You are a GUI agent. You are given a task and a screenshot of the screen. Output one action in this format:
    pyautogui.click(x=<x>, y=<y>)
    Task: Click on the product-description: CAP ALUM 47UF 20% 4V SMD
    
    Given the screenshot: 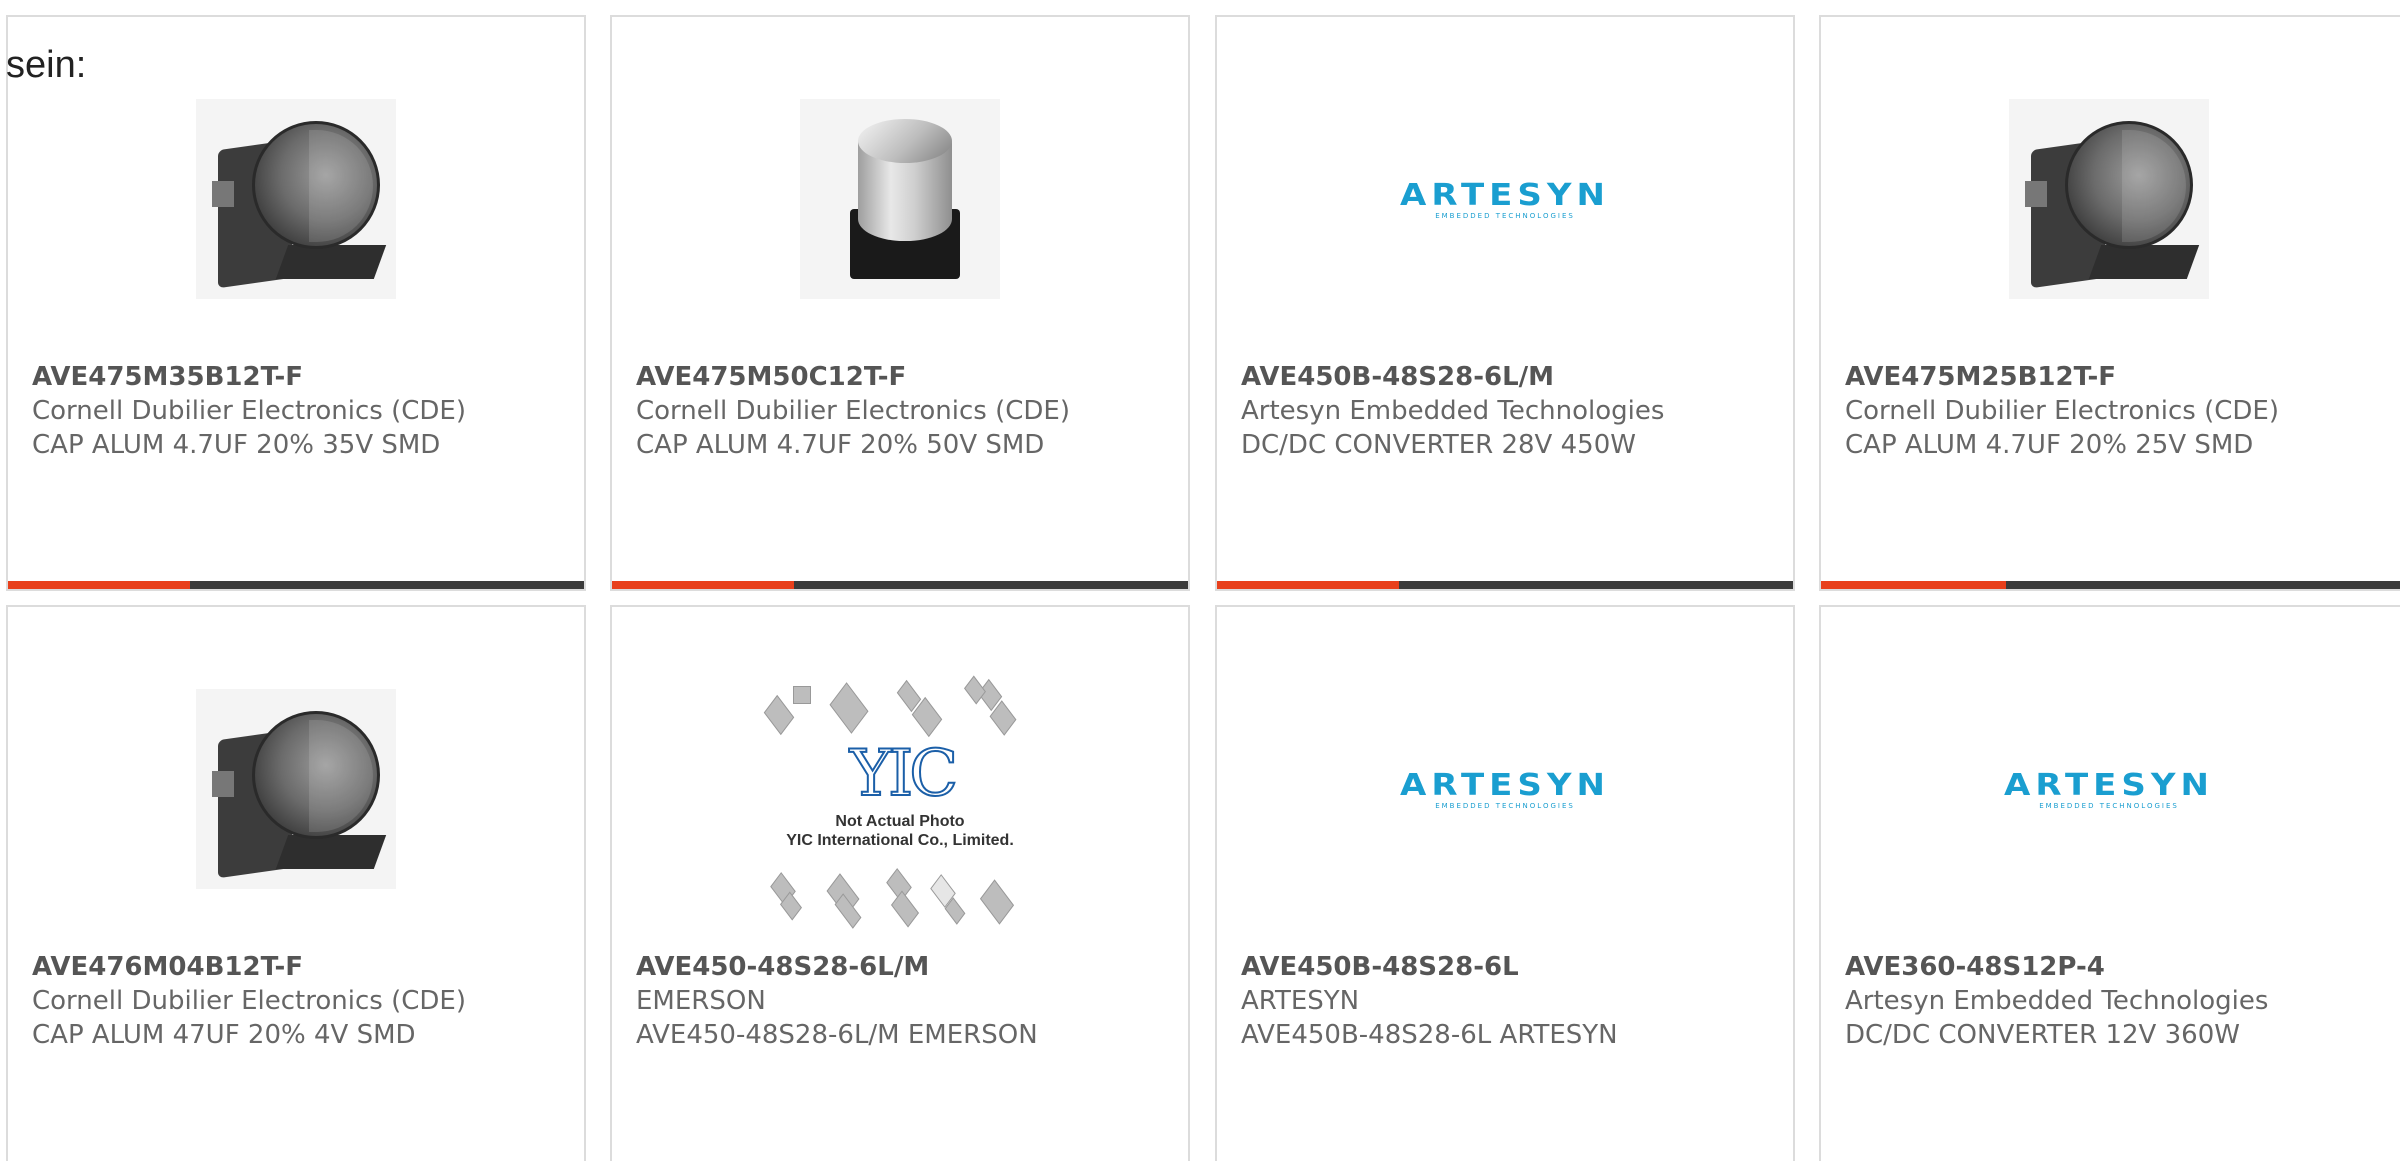 What is the action you would take?
    pyautogui.click(x=224, y=1035)
    